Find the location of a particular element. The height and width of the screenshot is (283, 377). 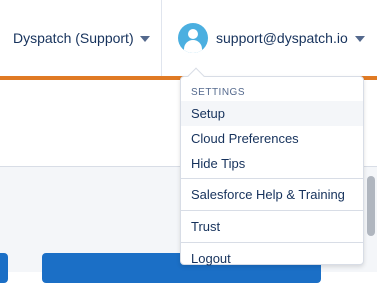

menu-item-trust: Trust is located at coordinates (272, 226).